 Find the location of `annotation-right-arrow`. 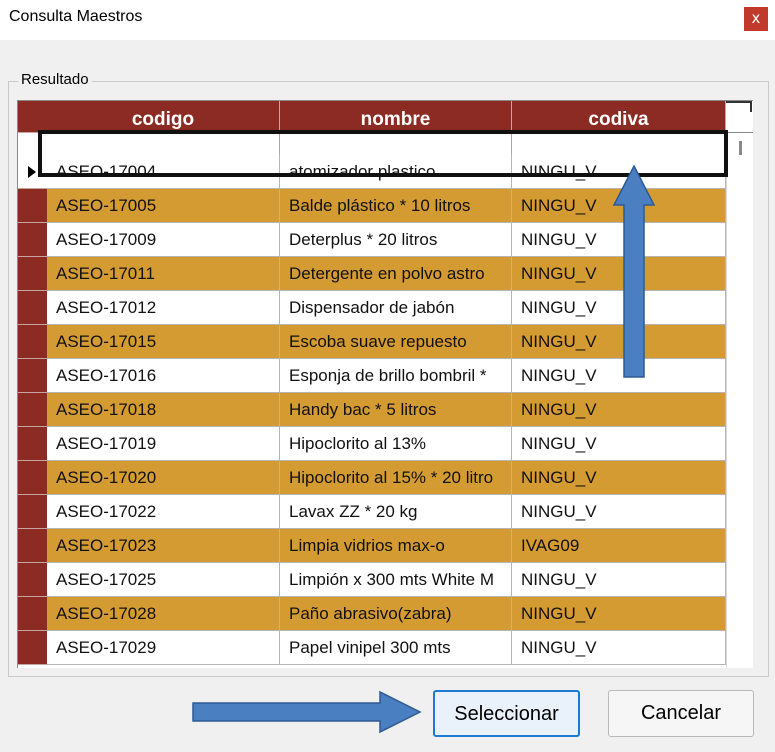

annotation-right-arrow is located at coordinates (307, 712).